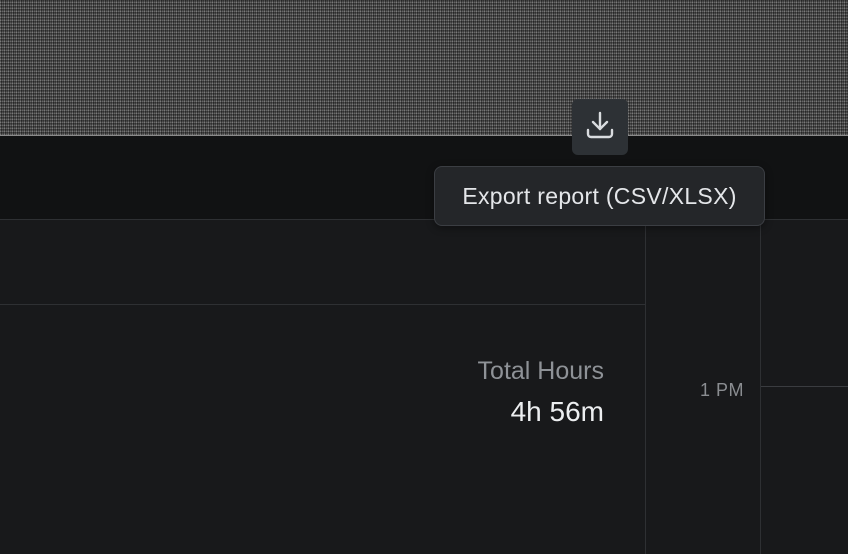  What do you see at coordinates (721, 390) in the screenshot?
I see `hour-label: 1 PM` at bounding box center [721, 390].